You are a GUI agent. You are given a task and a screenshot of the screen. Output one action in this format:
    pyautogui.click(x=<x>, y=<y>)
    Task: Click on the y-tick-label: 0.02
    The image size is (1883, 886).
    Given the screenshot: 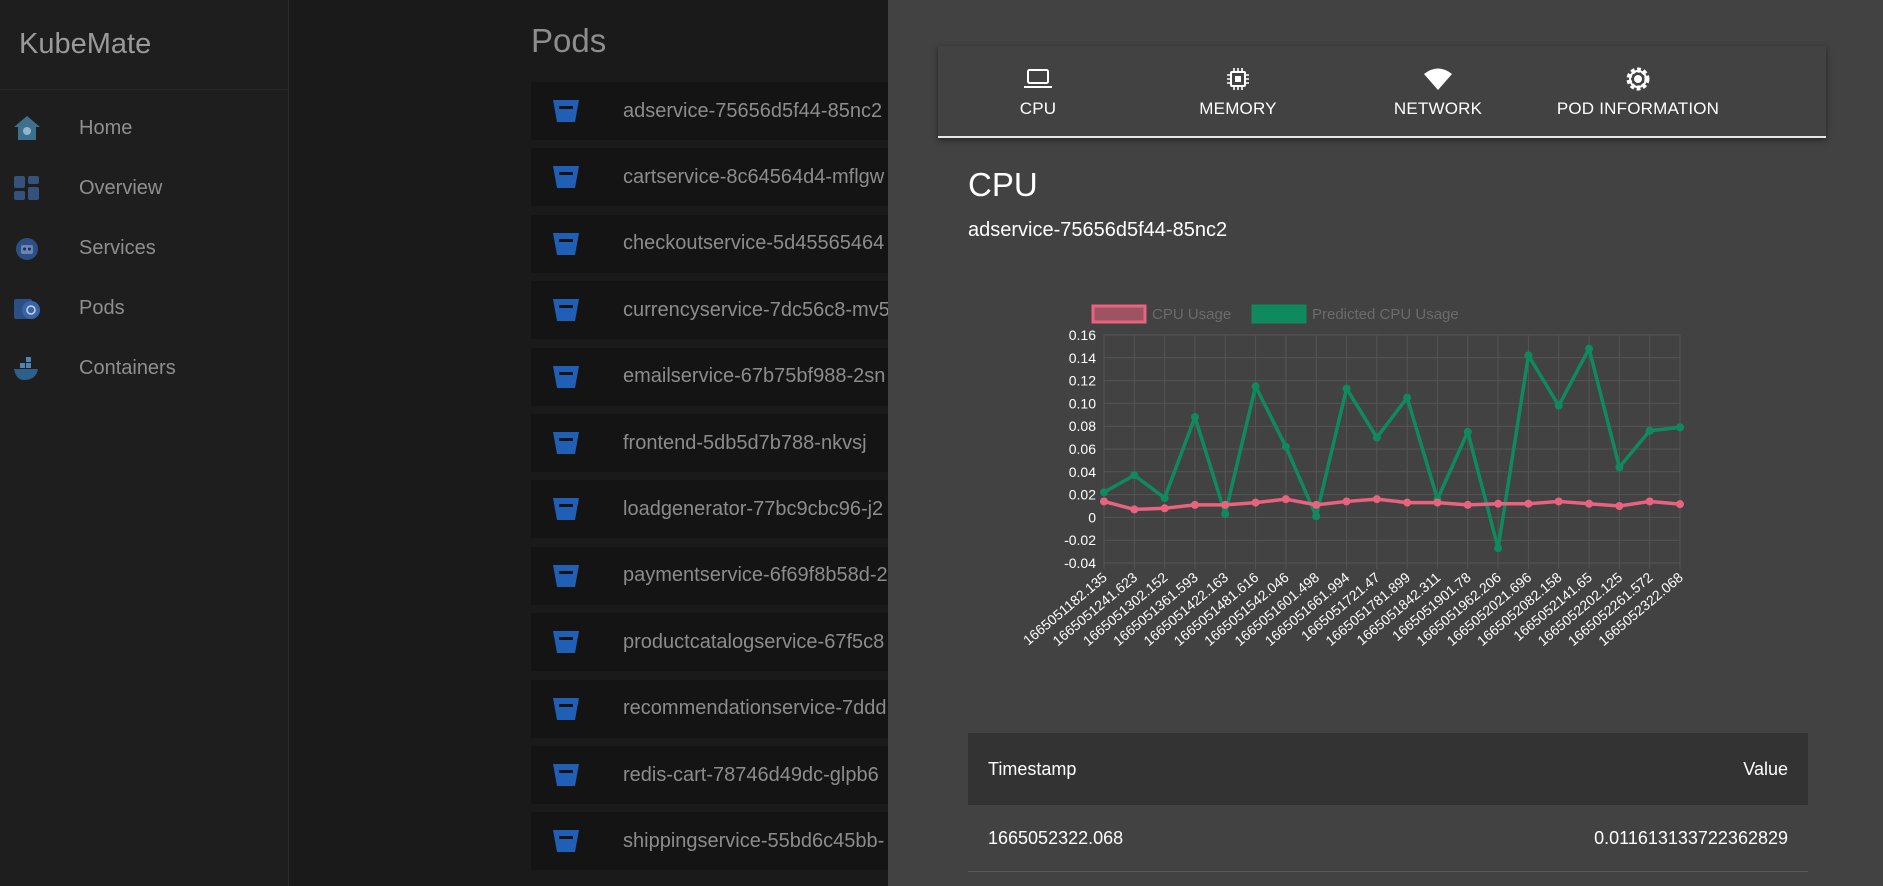 What is the action you would take?
    pyautogui.click(x=1082, y=495)
    